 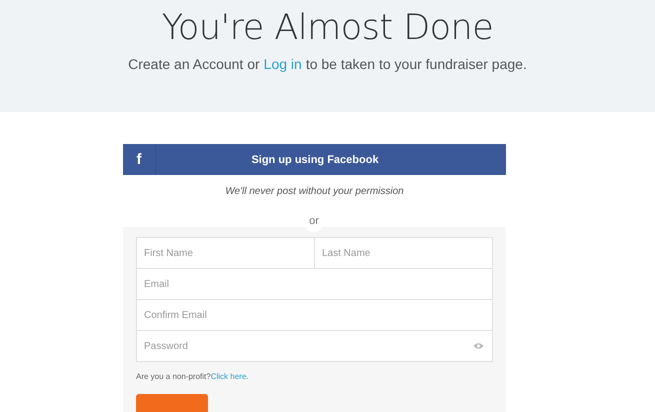 I want to click on input-field: First Name, so click(x=225, y=253).